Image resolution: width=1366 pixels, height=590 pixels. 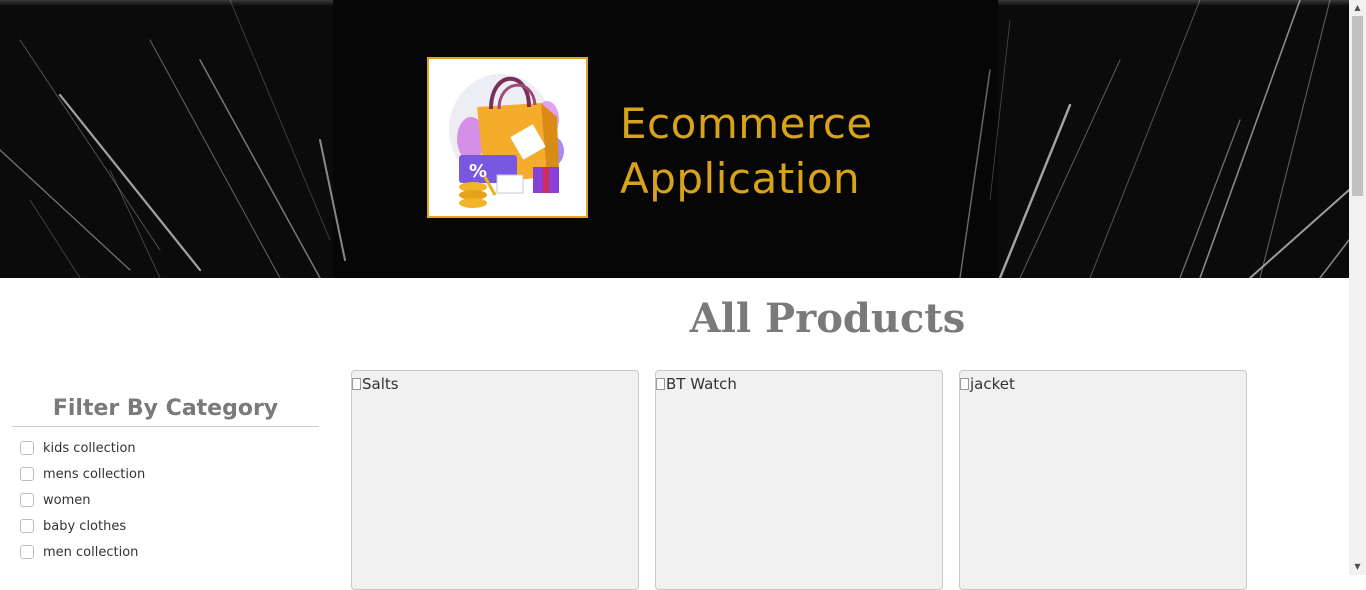 What do you see at coordinates (165, 552) in the screenshot?
I see `category-item-men-collection: men collection` at bounding box center [165, 552].